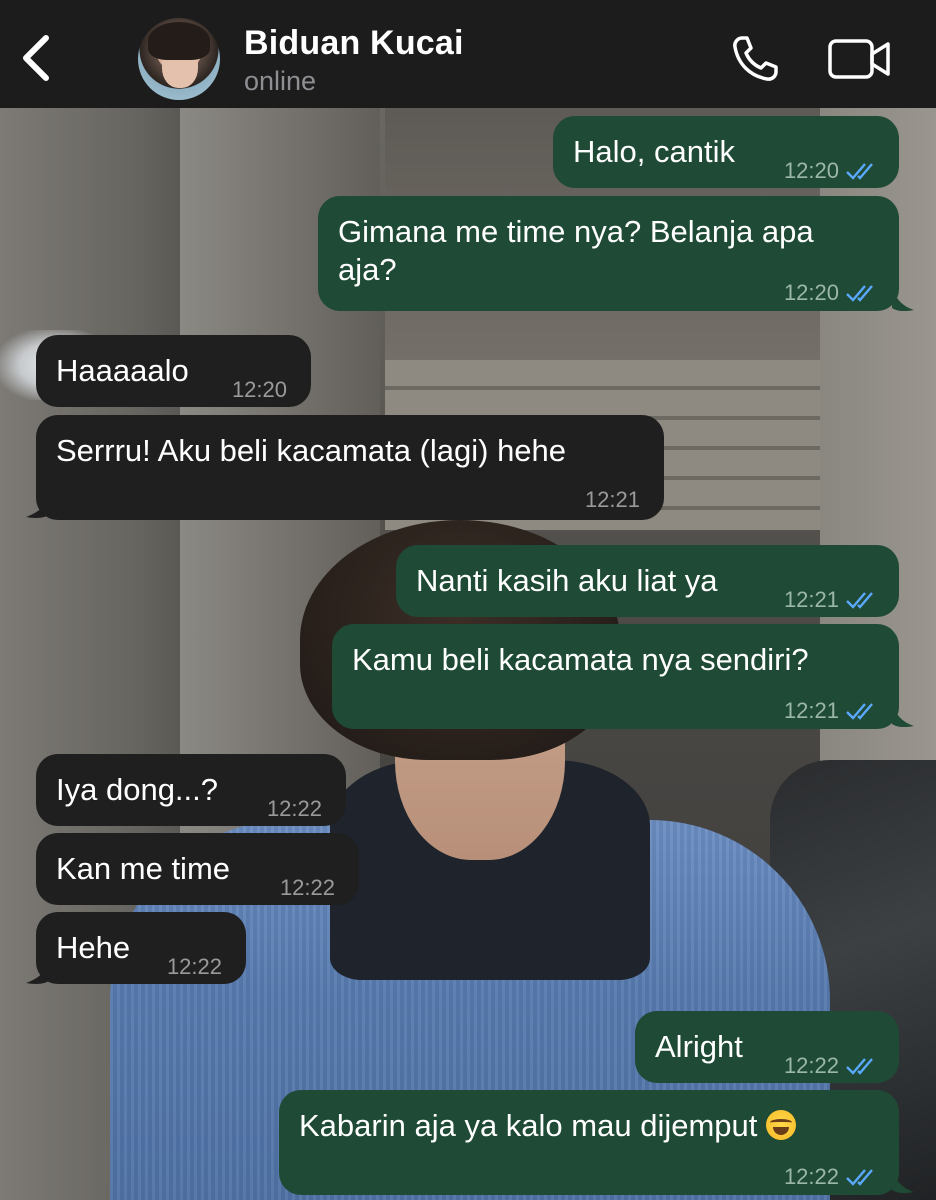 The image size is (936, 1200). What do you see at coordinates (567, 580) in the screenshot?
I see `message-text: Nanti kasih aku liat ya` at bounding box center [567, 580].